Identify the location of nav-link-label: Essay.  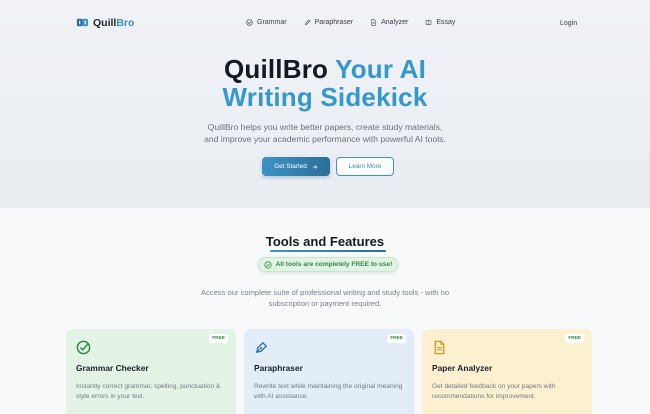
(446, 22).